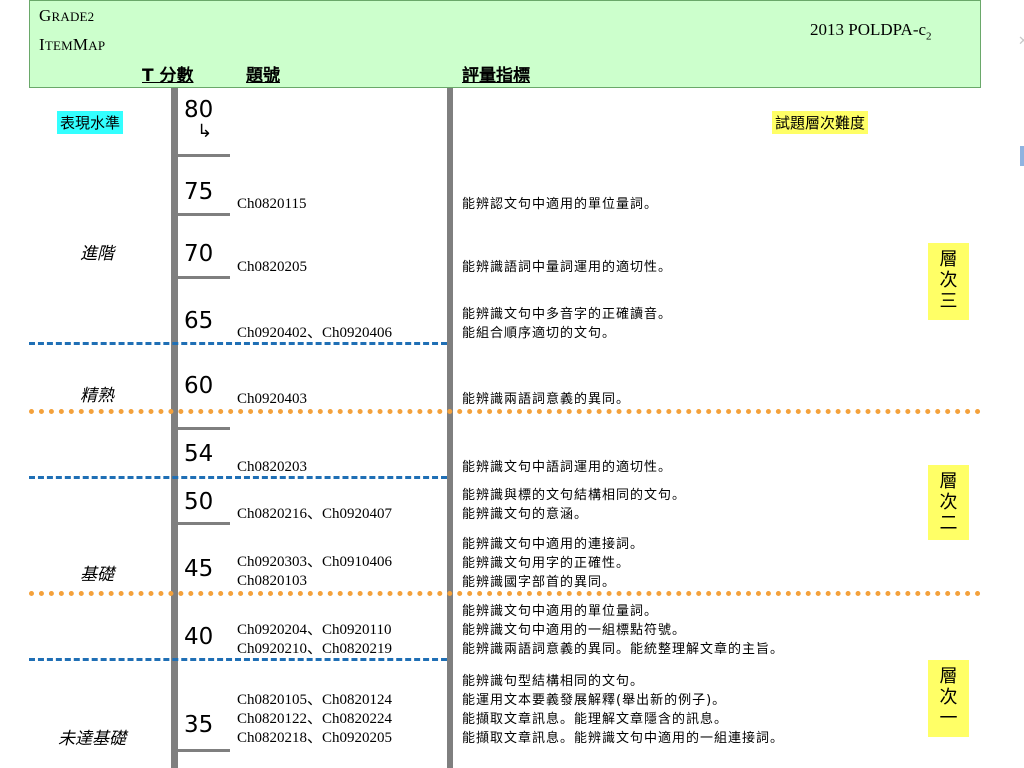  What do you see at coordinates (263, 76) in the screenshot?
I see `col-header-item: 題號` at bounding box center [263, 76].